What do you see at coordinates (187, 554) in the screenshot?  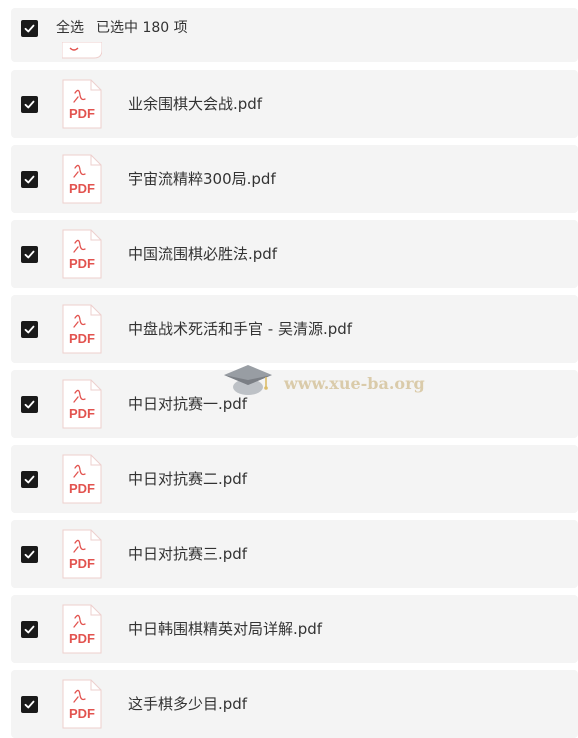 I see `file-name: 中日对抗赛三.pdf` at bounding box center [187, 554].